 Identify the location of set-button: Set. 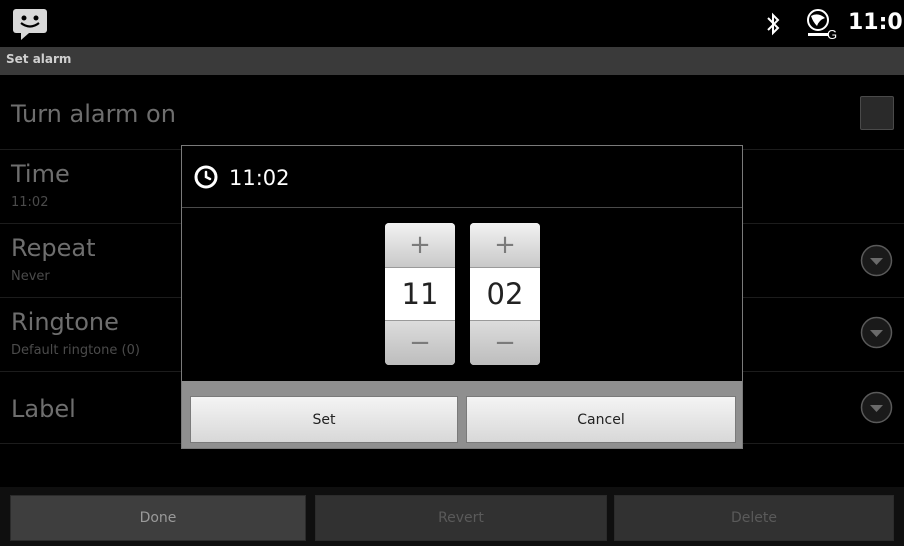
(324, 419).